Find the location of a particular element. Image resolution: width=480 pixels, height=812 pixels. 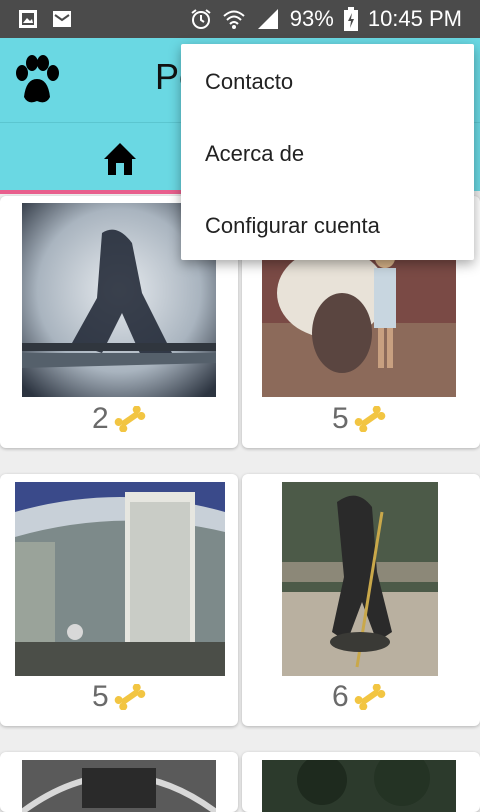

likes-count: 2 is located at coordinates (119, 419).